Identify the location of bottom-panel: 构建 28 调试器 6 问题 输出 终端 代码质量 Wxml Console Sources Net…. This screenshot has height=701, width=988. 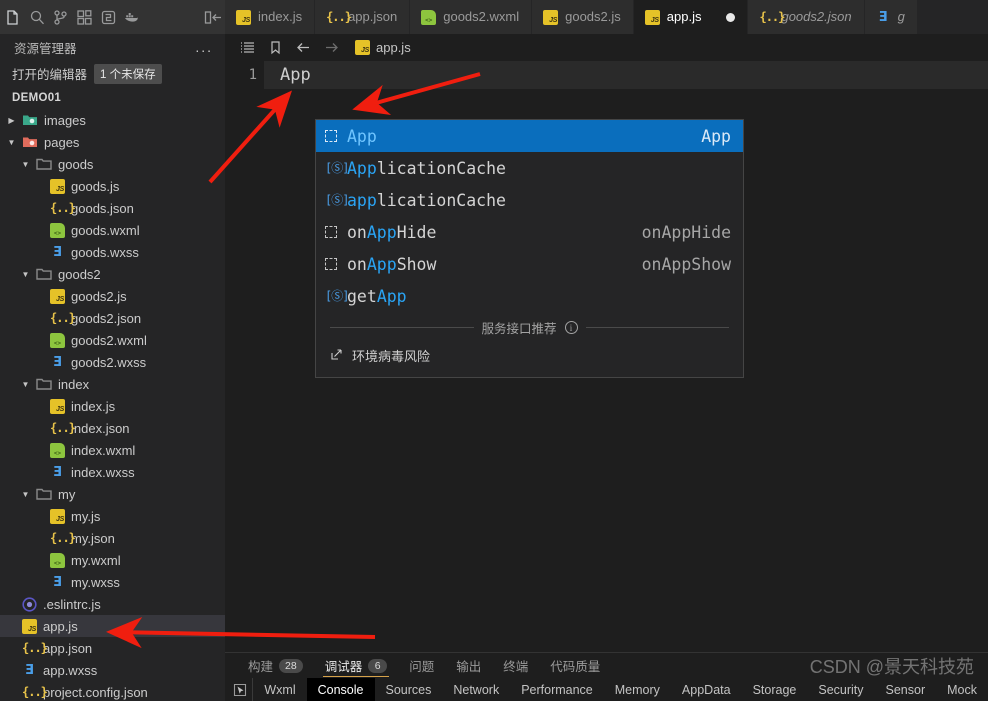
(606, 676).